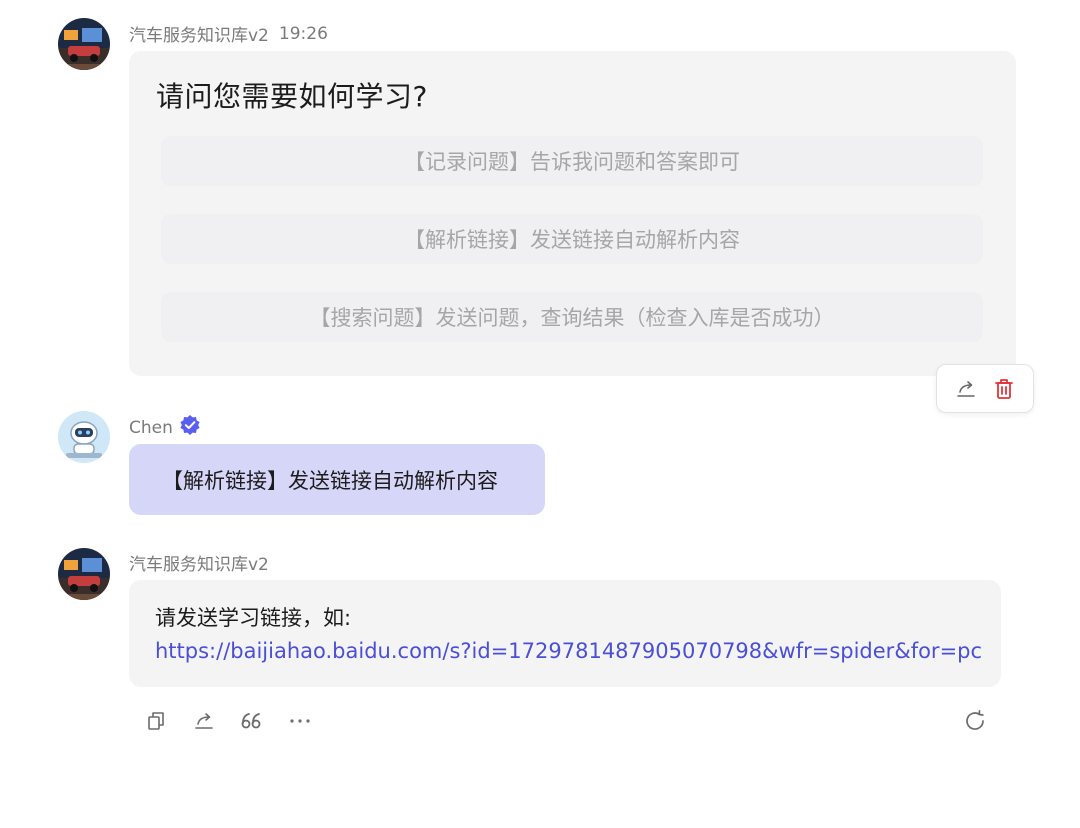 Image resolution: width=1080 pixels, height=828 pixels. What do you see at coordinates (151, 427) in the screenshot?
I see `sender-name: Chen` at bounding box center [151, 427].